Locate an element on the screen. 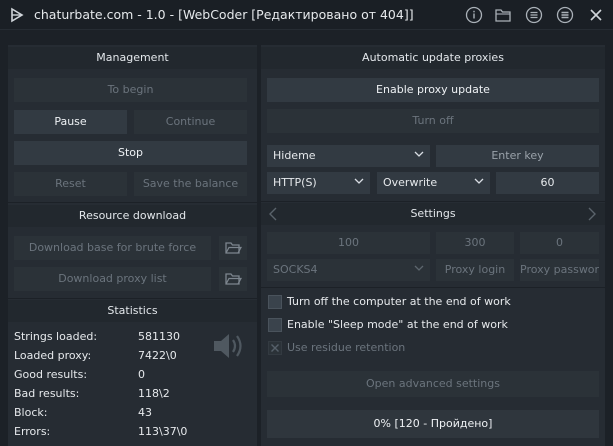 This screenshot has width=613, height=446. continue-button: Continue is located at coordinates (190, 122).